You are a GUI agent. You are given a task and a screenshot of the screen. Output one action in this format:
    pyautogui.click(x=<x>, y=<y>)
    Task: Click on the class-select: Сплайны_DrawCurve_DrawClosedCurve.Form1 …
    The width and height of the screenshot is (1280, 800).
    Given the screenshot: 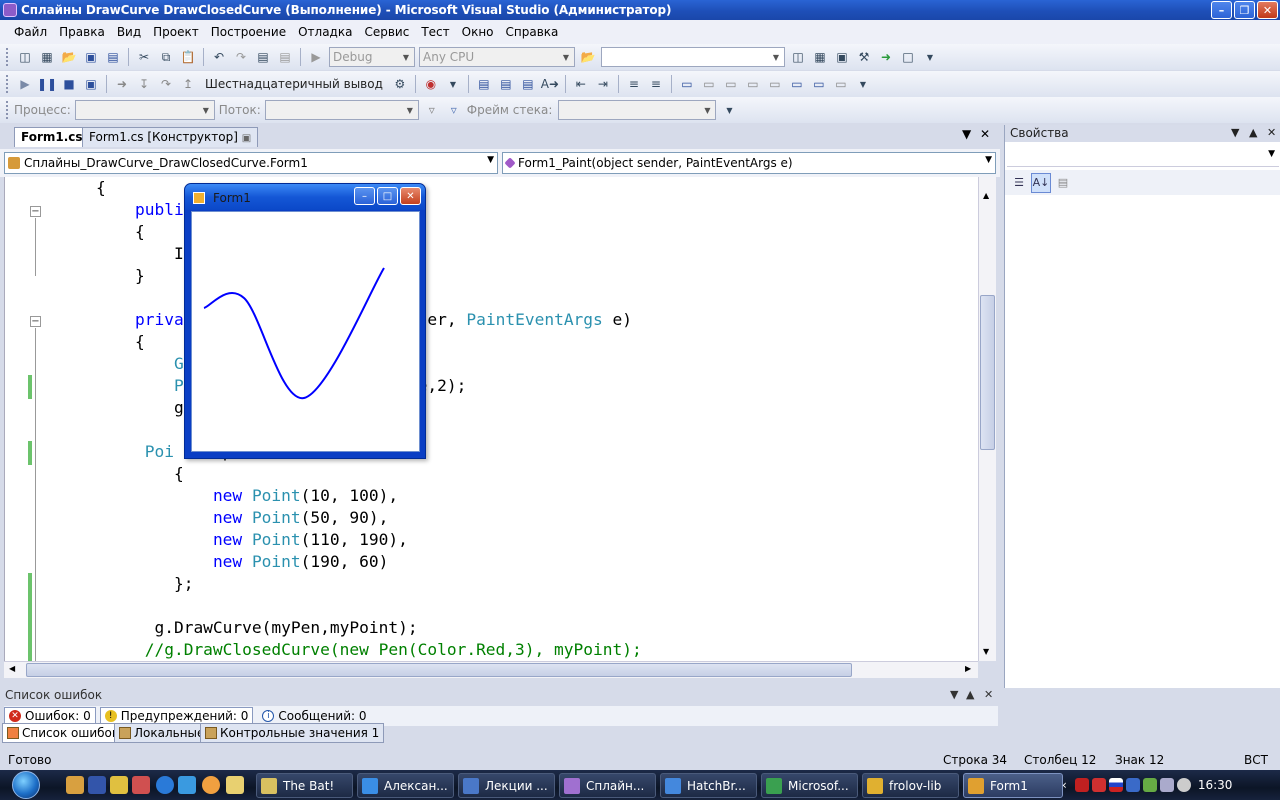 What is the action you would take?
    pyautogui.click(x=251, y=163)
    